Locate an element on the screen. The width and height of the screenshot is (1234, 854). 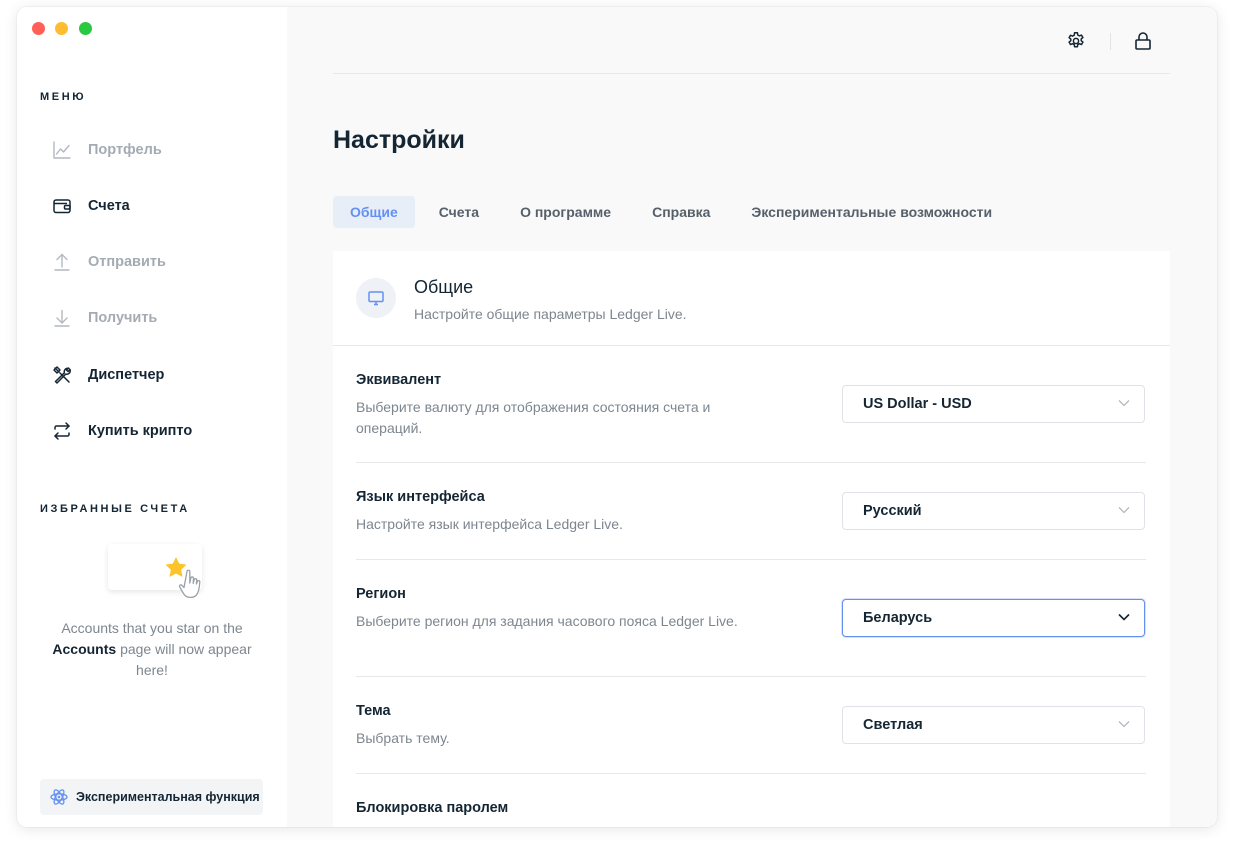
experimental-feature-button: Экспериментальная функция is located at coordinates (151, 797).